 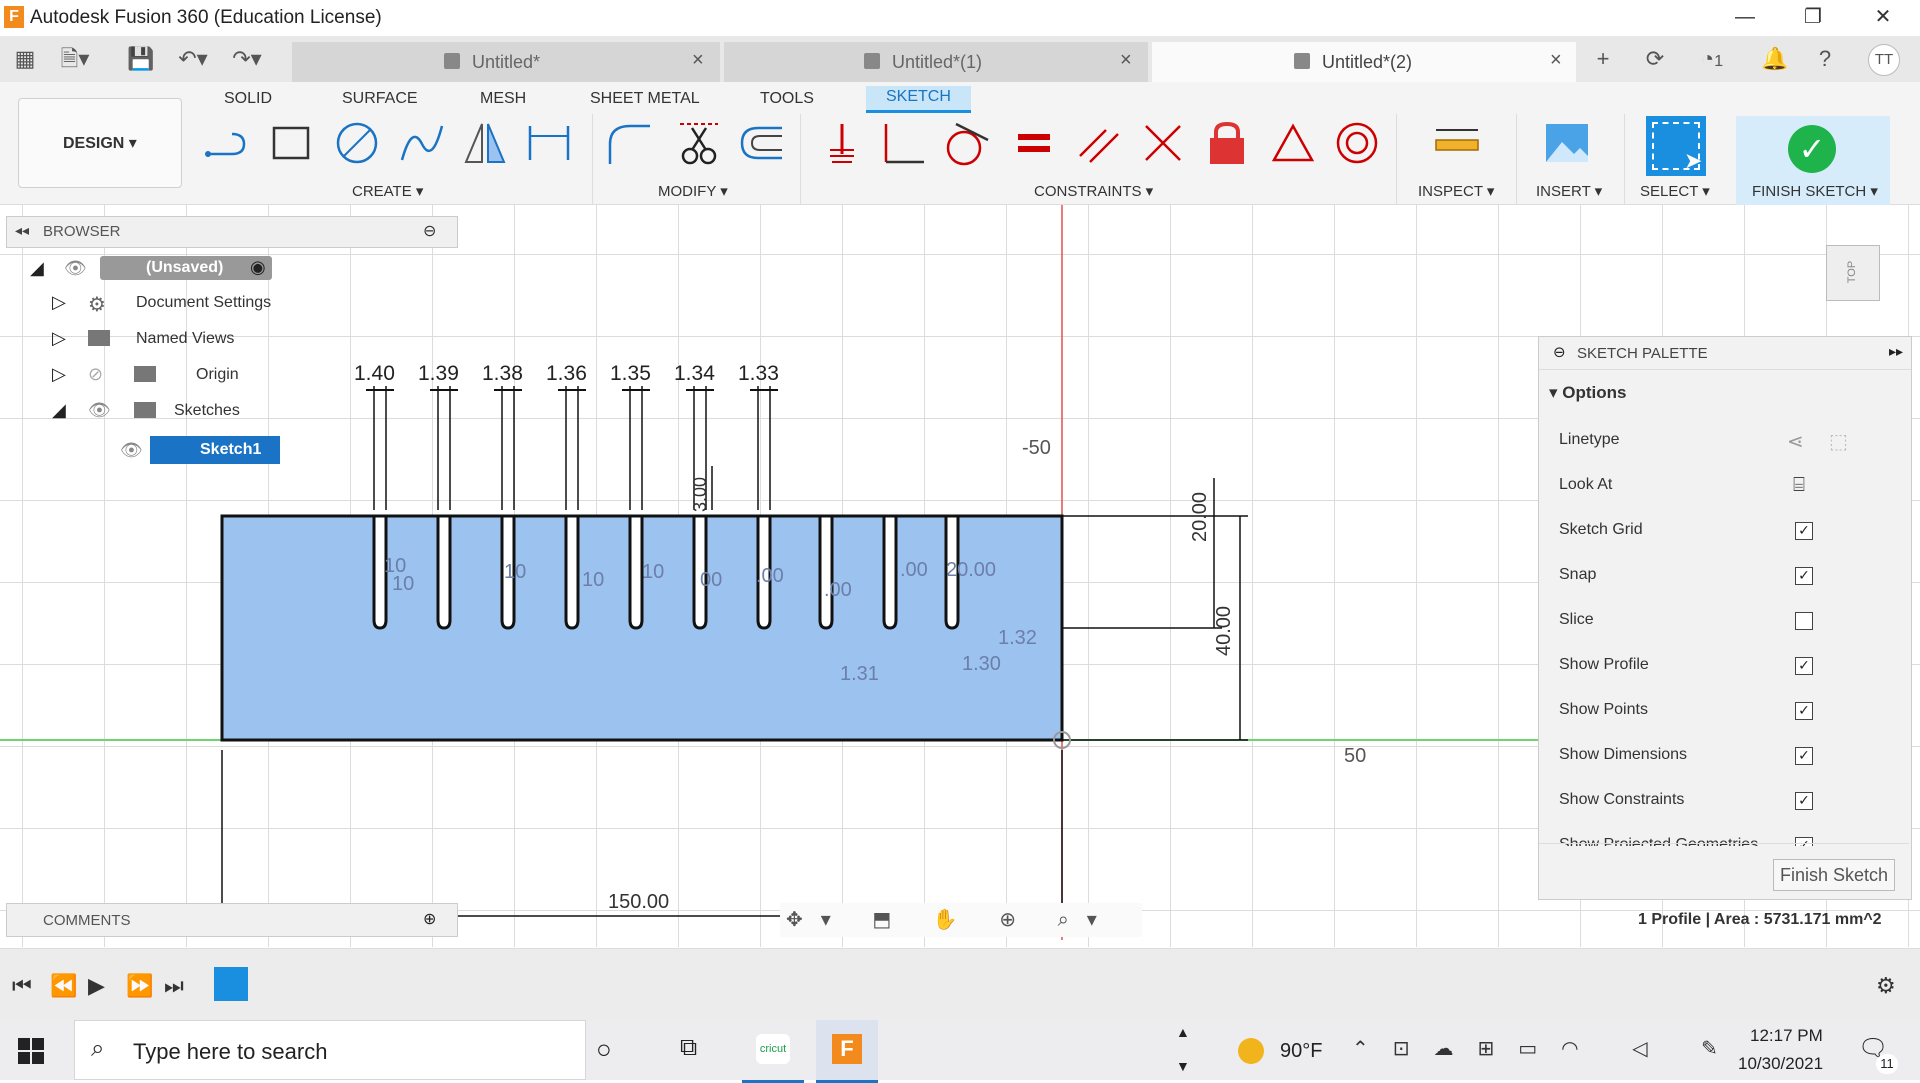 I want to click on symmetry-triangle-icon, so click(x=1293, y=143).